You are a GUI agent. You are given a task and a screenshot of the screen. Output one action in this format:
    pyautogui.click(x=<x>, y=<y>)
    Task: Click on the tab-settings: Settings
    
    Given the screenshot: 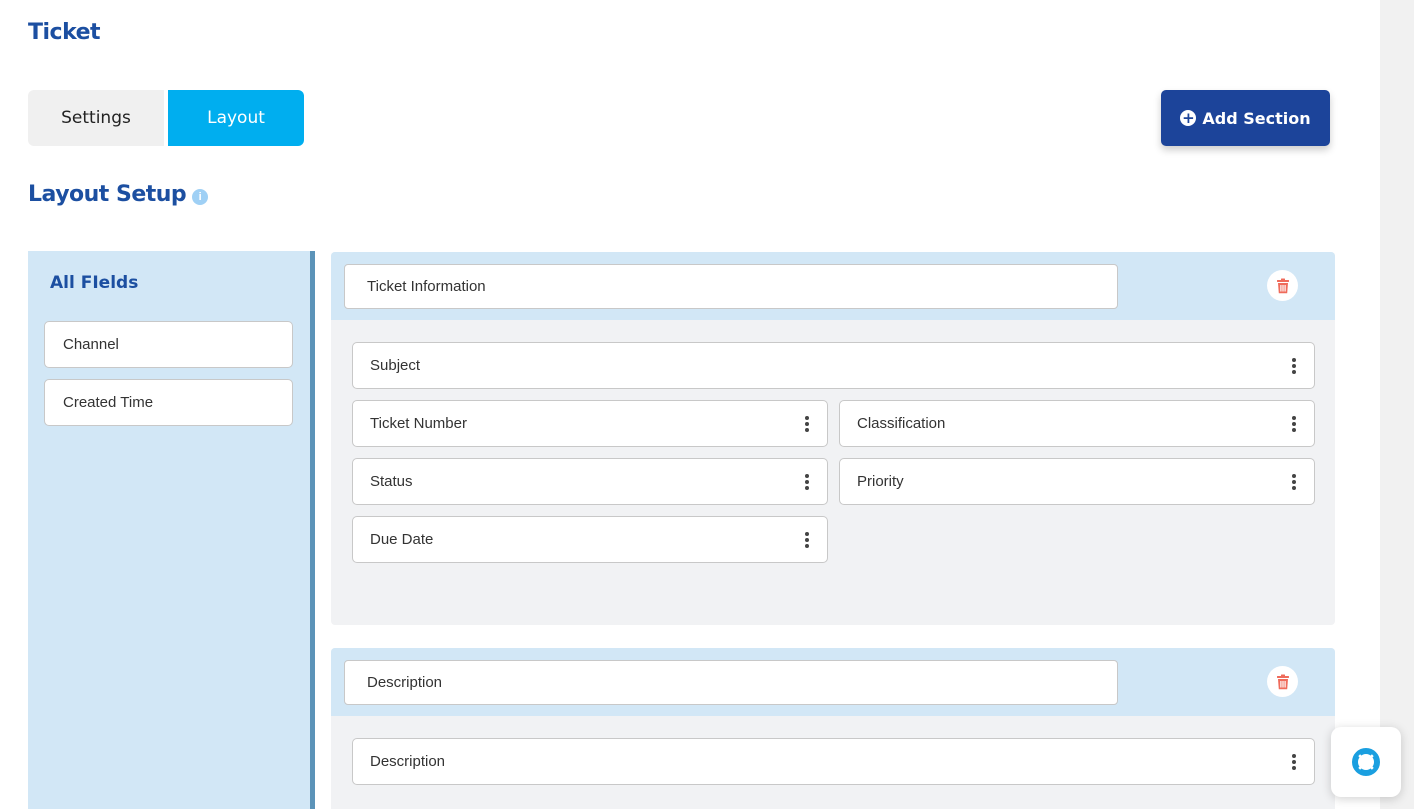 What is the action you would take?
    pyautogui.click(x=96, y=118)
    